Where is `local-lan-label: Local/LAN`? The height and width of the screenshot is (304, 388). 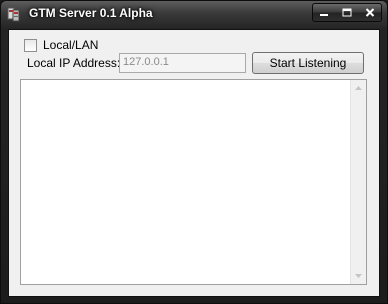
local-lan-label: Local/LAN is located at coordinates (70, 45).